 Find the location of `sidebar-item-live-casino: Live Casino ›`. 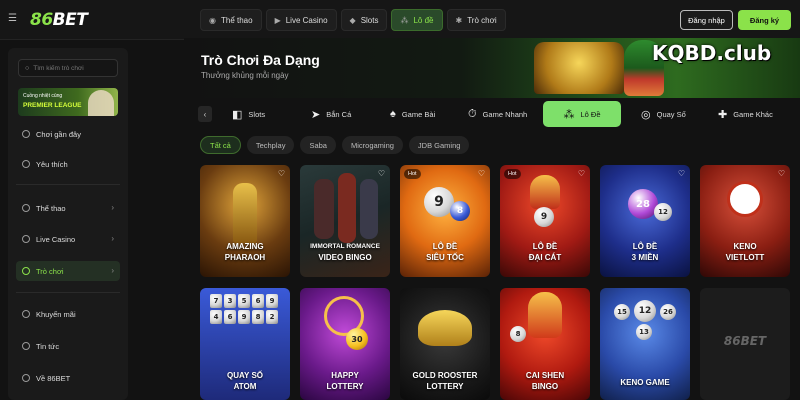

sidebar-item-live-casino: Live Casino › is located at coordinates (68, 239).